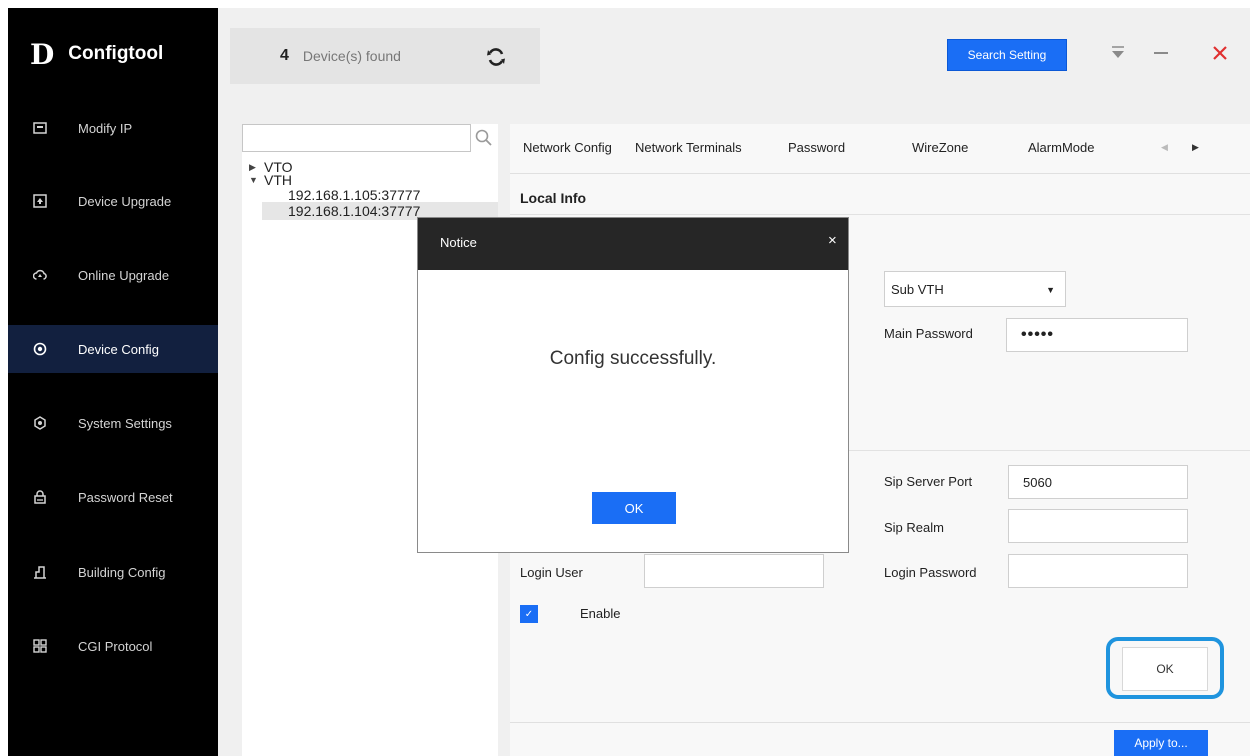 The width and height of the screenshot is (1250, 756). What do you see at coordinates (1037, 482) in the screenshot?
I see `field-value: 5060` at bounding box center [1037, 482].